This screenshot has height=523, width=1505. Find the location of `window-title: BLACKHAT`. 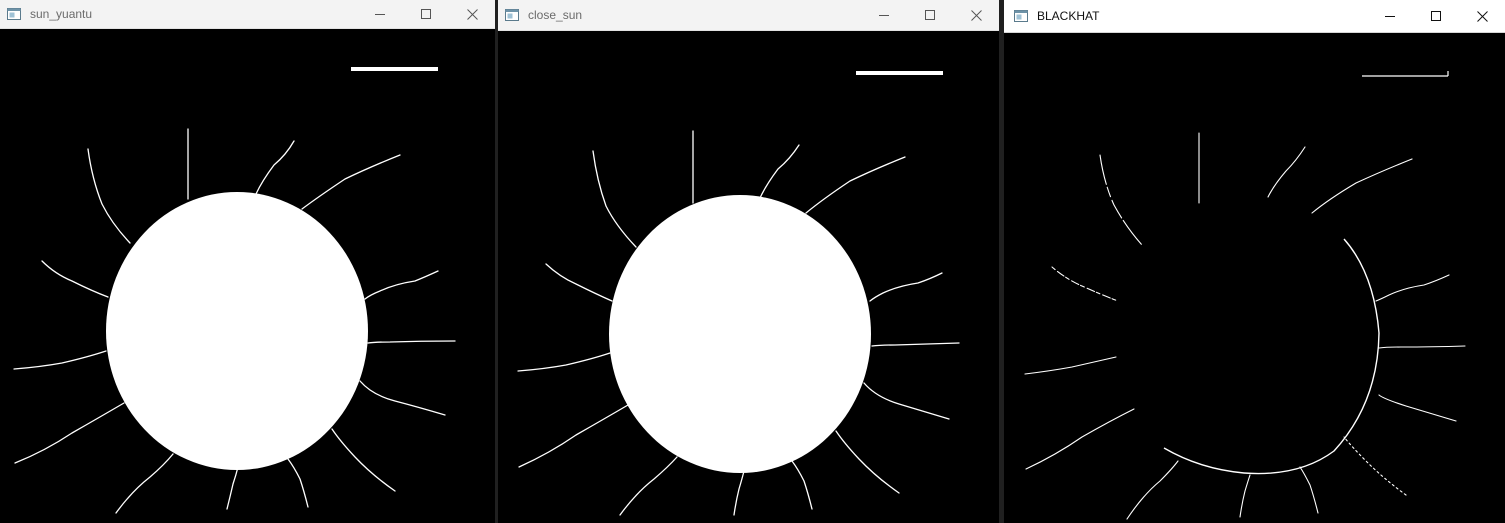

window-title: BLACKHAT is located at coordinates (1068, 16).